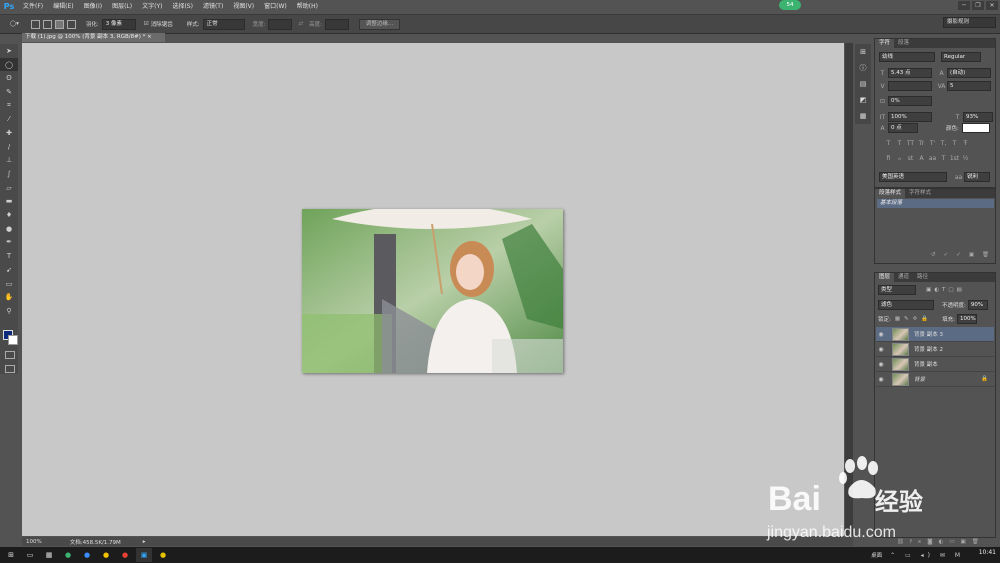 The width and height of the screenshot is (1000, 563). What do you see at coordinates (943, 158) in the screenshot?
I see `titling-alternates-button: T` at bounding box center [943, 158].